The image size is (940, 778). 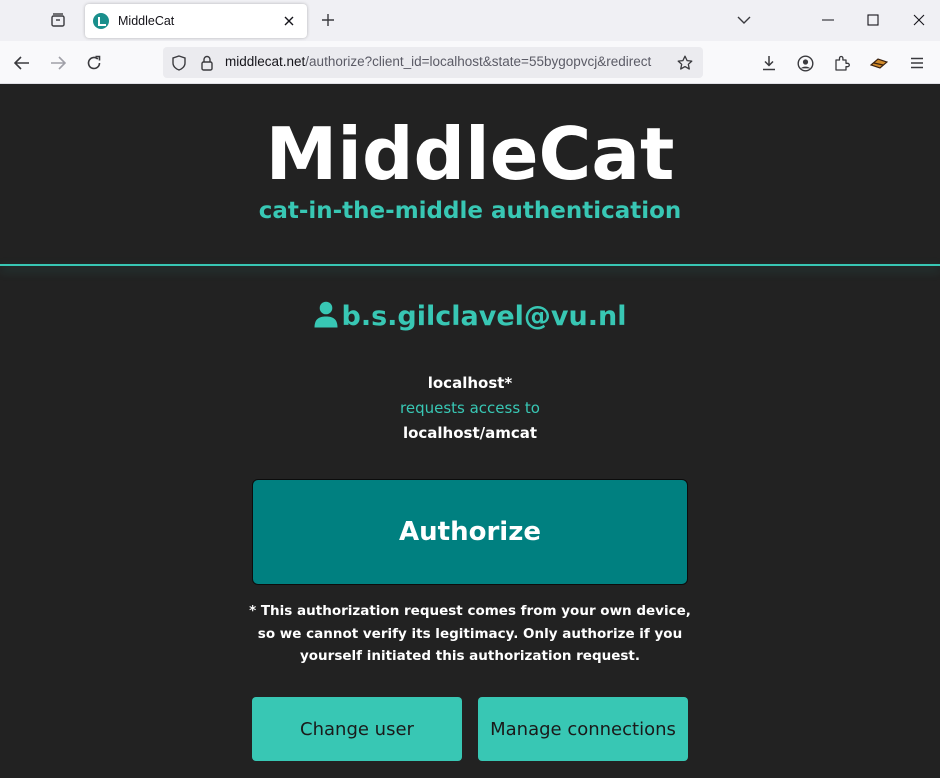 What do you see at coordinates (583, 729) in the screenshot?
I see `manage-connections-button: Manage connections` at bounding box center [583, 729].